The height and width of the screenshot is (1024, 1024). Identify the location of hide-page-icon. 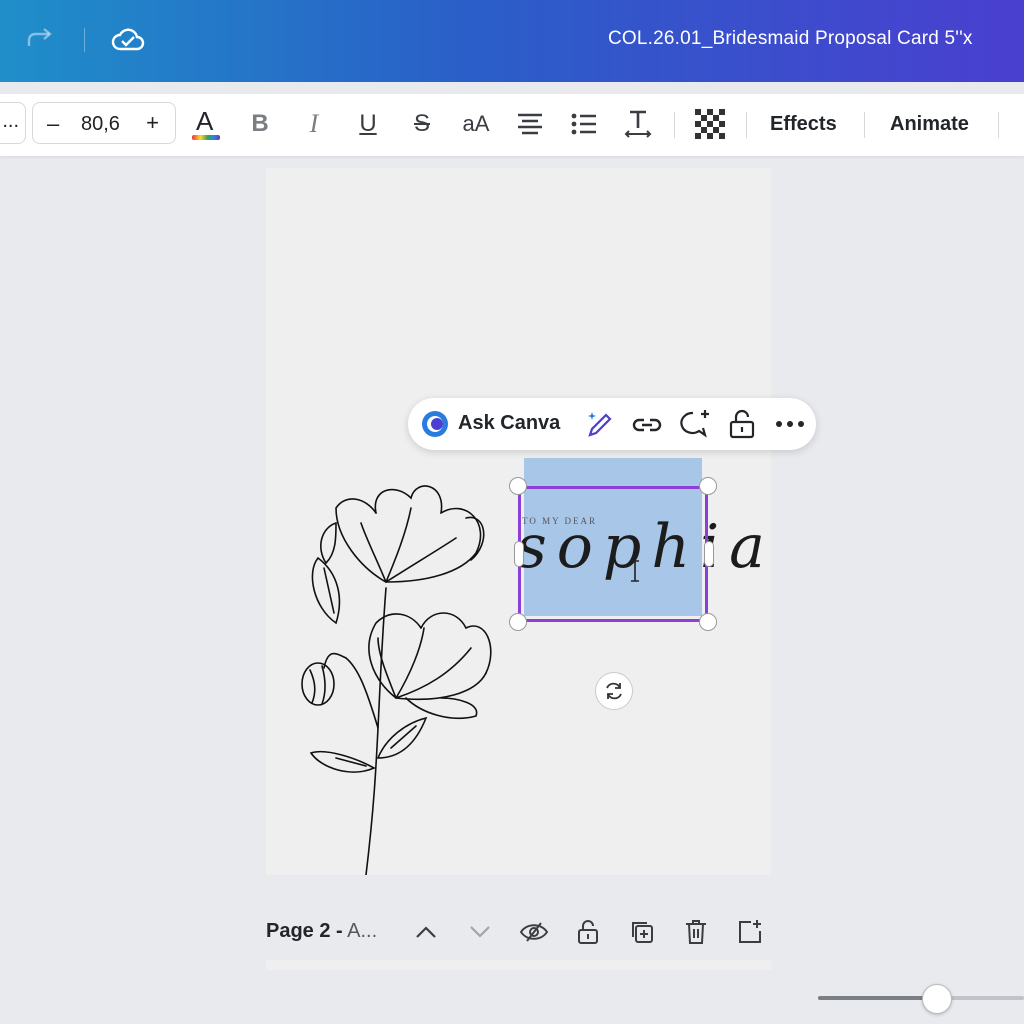
(534, 932).